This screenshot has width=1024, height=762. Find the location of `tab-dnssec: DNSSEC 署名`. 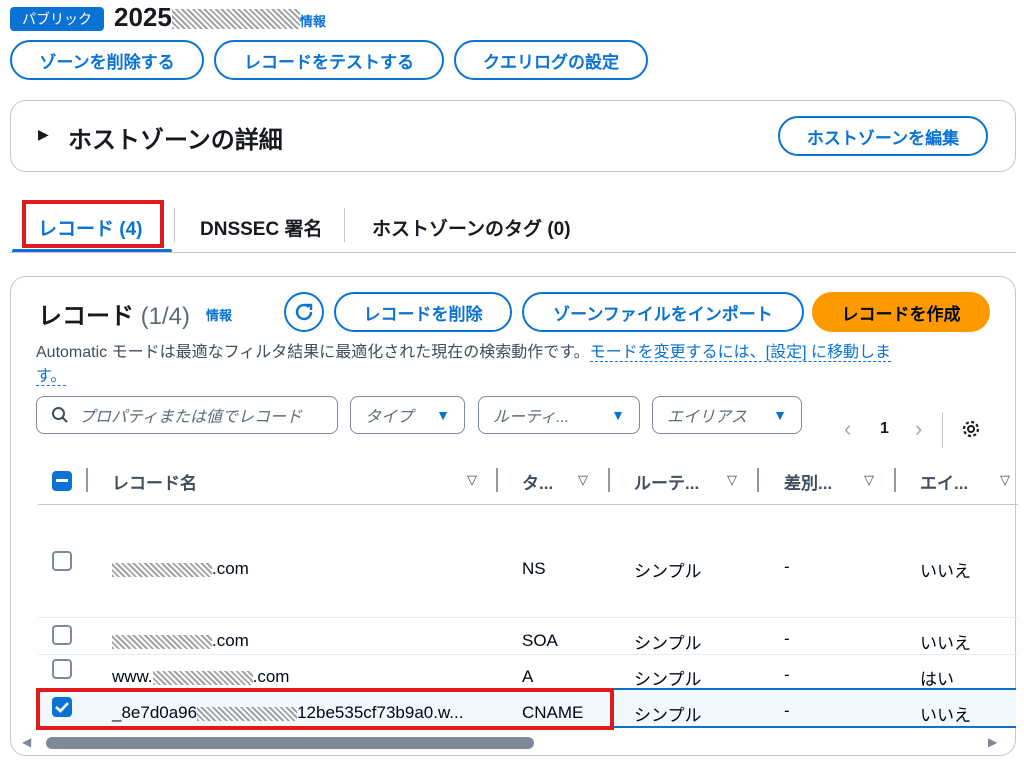

tab-dnssec: DNSSEC 署名 is located at coordinates (261, 227).